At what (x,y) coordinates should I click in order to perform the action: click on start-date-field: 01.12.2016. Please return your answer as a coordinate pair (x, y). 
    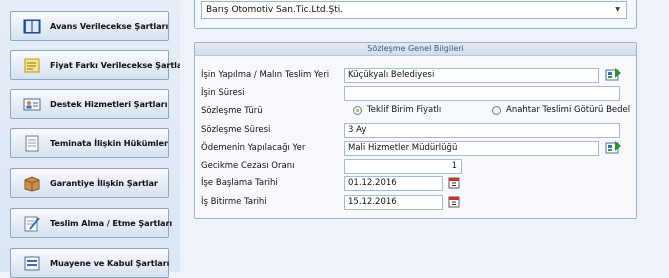
    Looking at the image, I should click on (393, 183).